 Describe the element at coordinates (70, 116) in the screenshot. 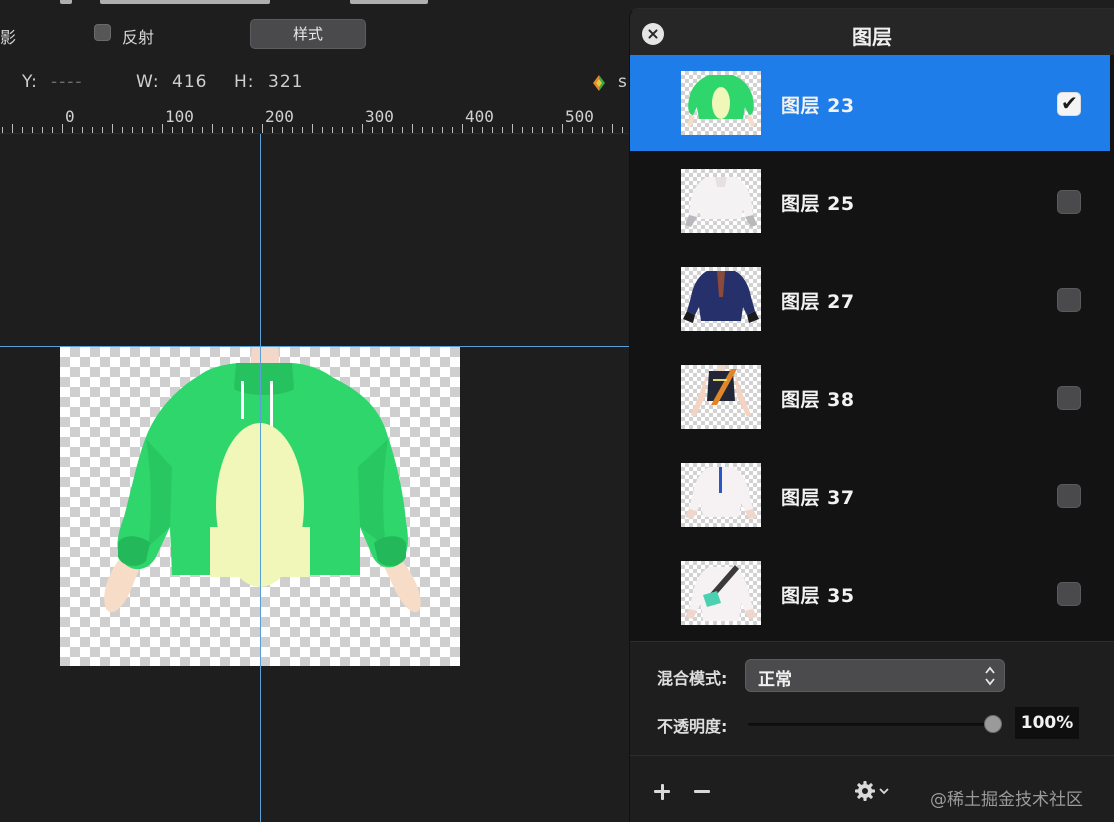

I see `ruler-label: 0` at that location.